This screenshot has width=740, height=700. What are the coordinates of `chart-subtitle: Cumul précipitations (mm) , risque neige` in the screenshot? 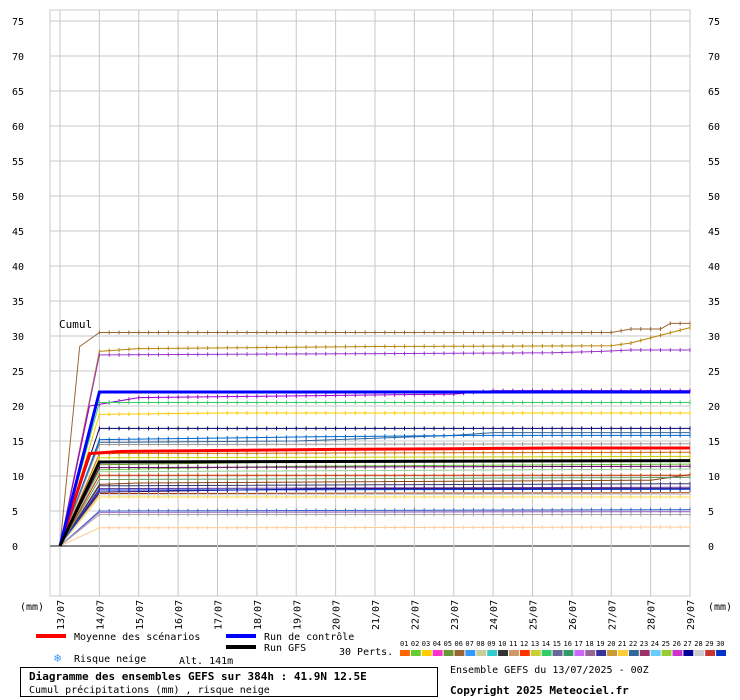 It's located at (149, 690).